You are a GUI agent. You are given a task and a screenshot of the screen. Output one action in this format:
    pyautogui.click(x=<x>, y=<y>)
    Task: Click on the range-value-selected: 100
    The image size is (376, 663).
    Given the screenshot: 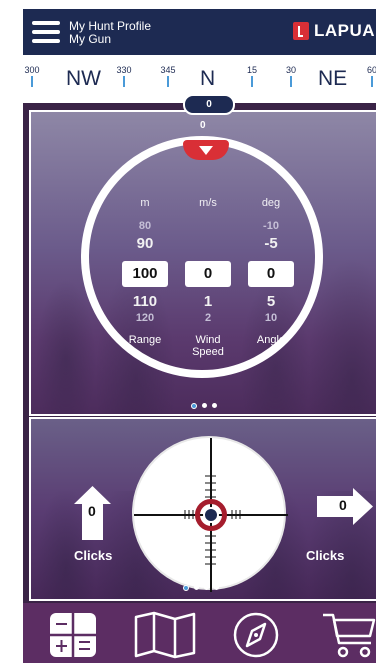 What is the action you would take?
    pyautogui.click(x=145, y=274)
    